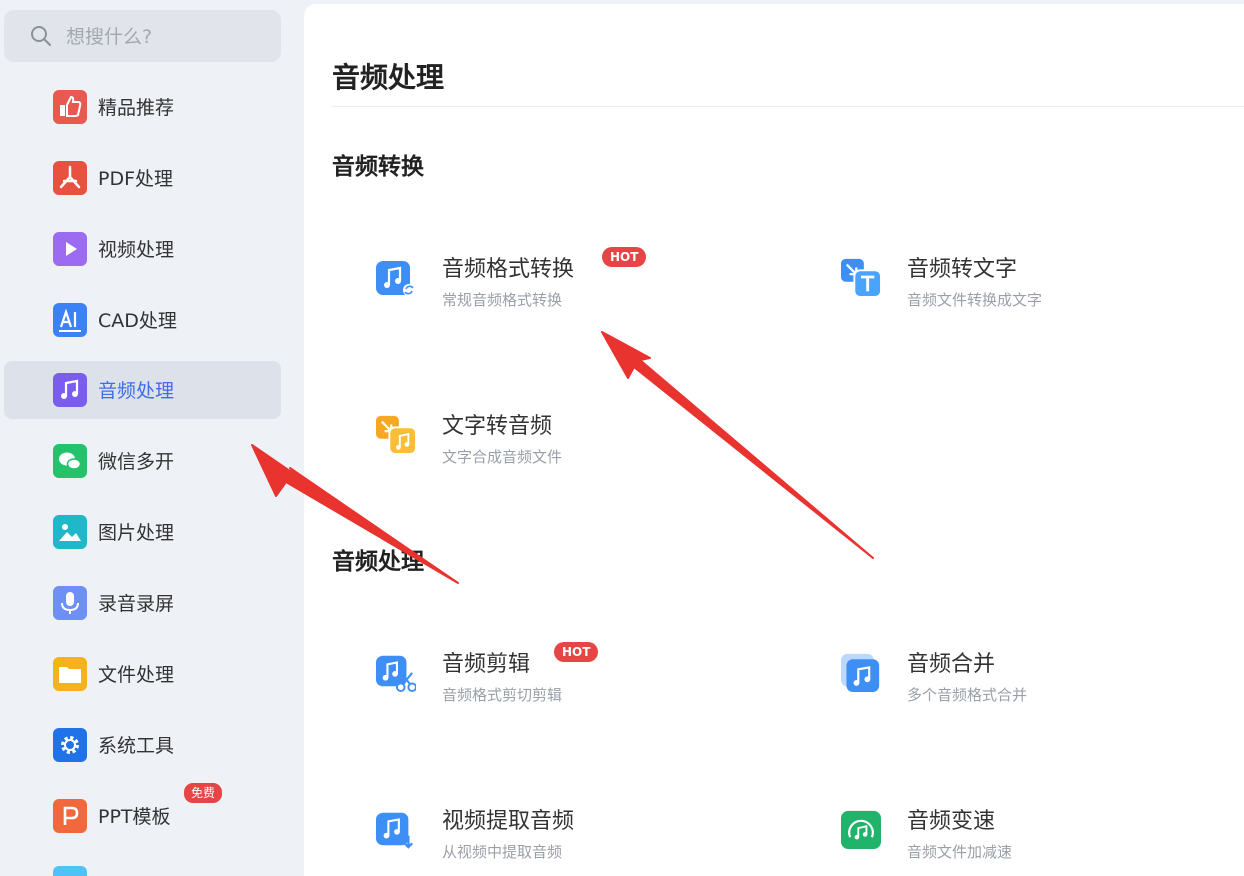 Image resolution: width=1244 pixels, height=876 pixels. What do you see at coordinates (861, 277) in the screenshot?
I see `audio-to-text-icon` at bounding box center [861, 277].